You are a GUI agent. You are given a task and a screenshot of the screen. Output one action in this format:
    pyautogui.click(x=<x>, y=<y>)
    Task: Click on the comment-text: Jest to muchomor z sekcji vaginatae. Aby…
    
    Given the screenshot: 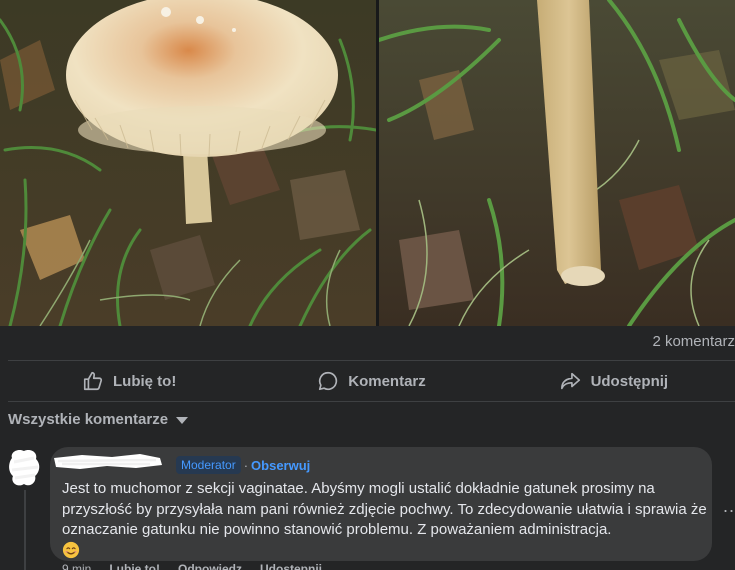 What is the action you would take?
    pyautogui.click(x=384, y=520)
    